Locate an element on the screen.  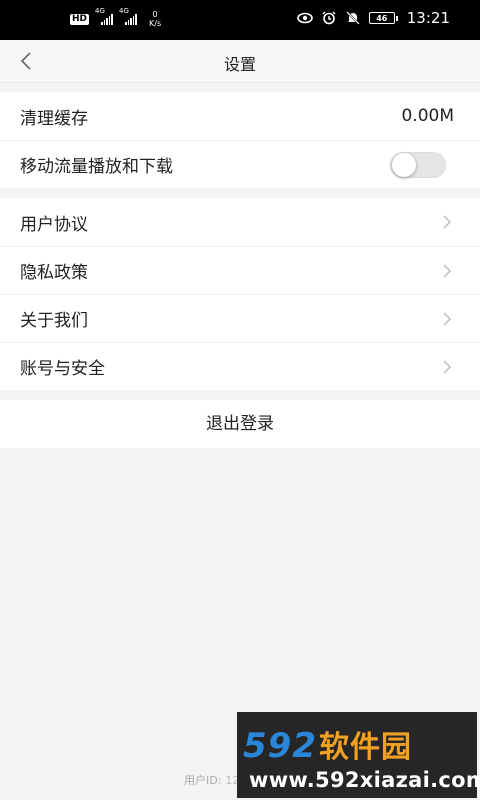
mobile-data-row: 移动流量播放和下载 is located at coordinates (240, 164).